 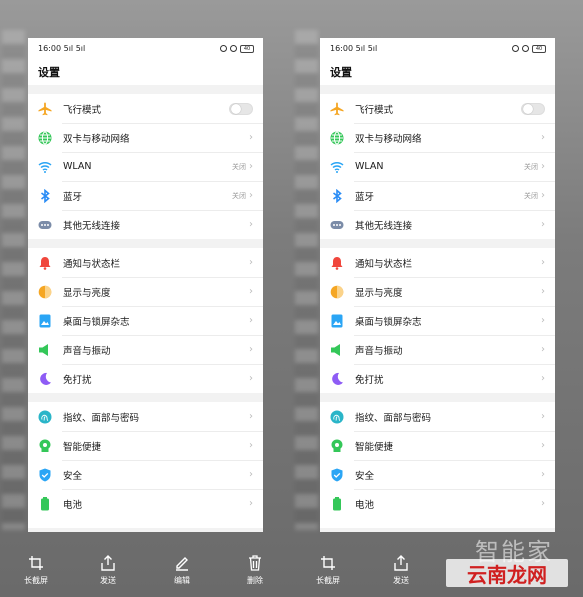 I want to click on bluetooth-icon, so click(x=45, y=195).